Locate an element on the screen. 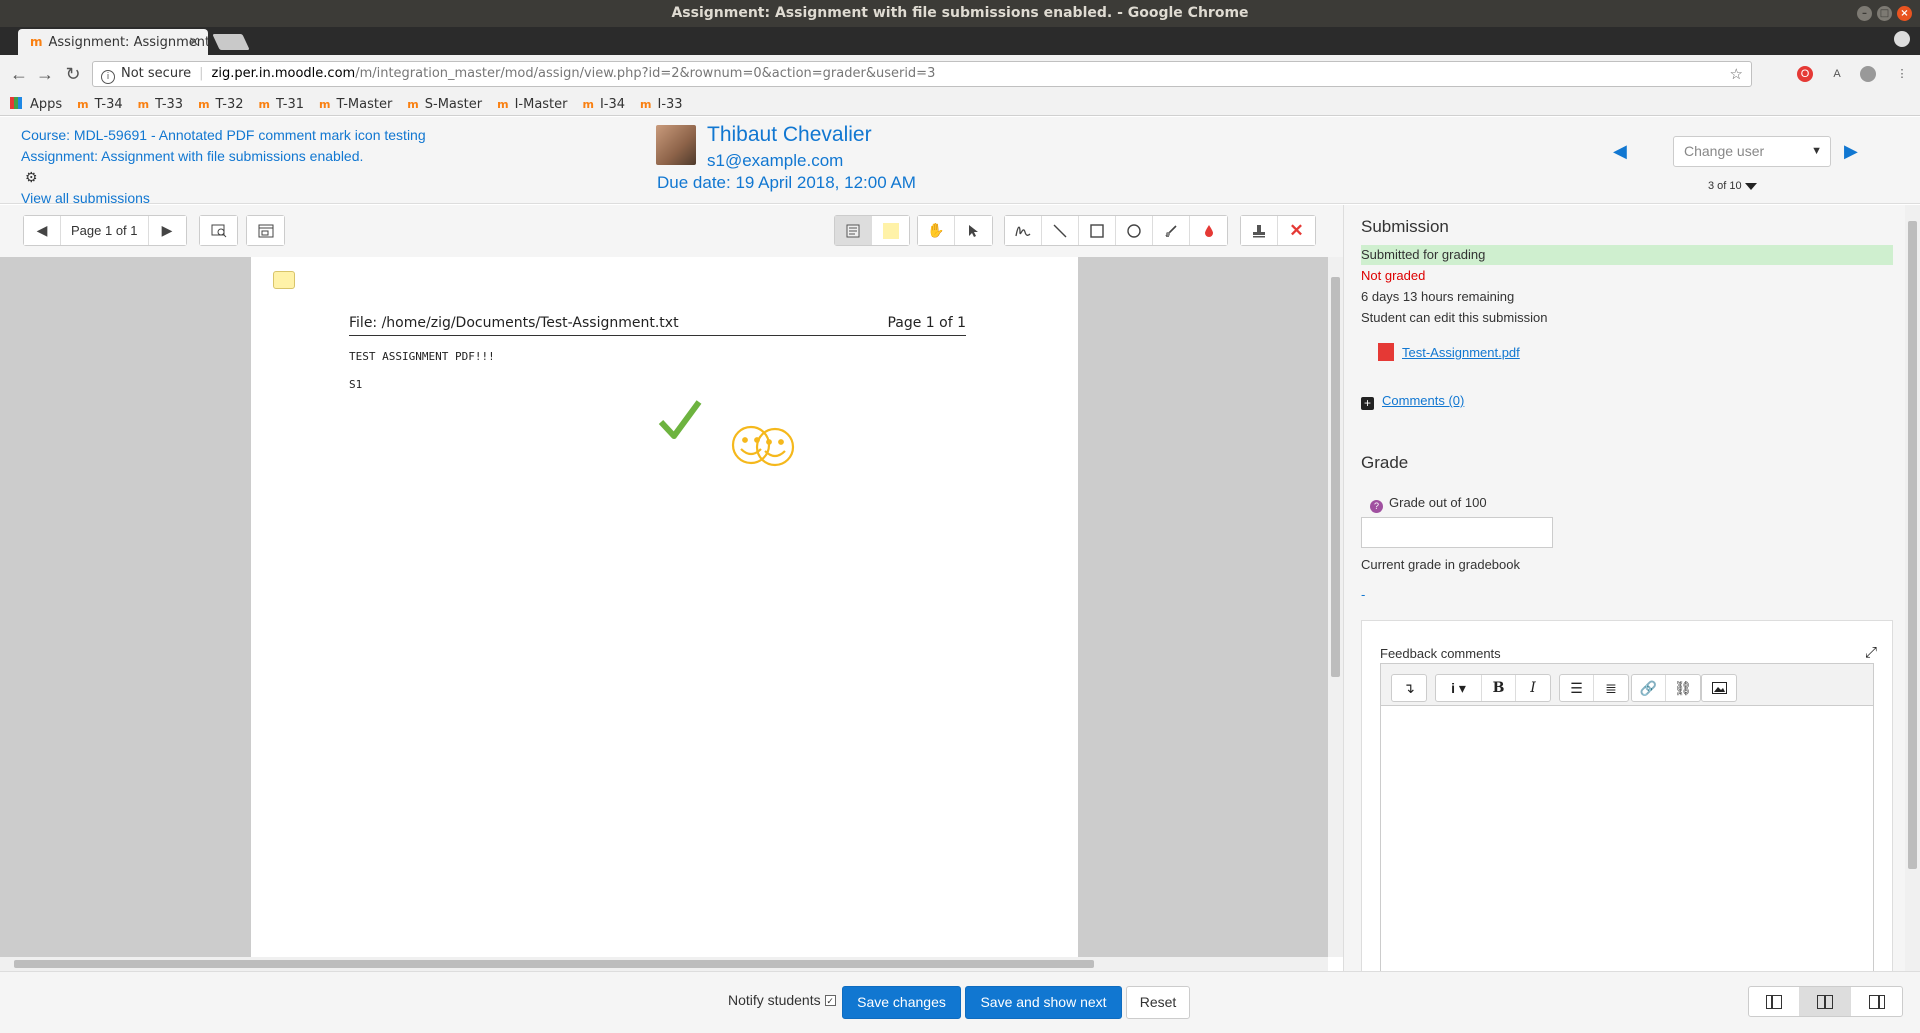  previous-page-icon: ◀ is located at coordinates (42, 230).